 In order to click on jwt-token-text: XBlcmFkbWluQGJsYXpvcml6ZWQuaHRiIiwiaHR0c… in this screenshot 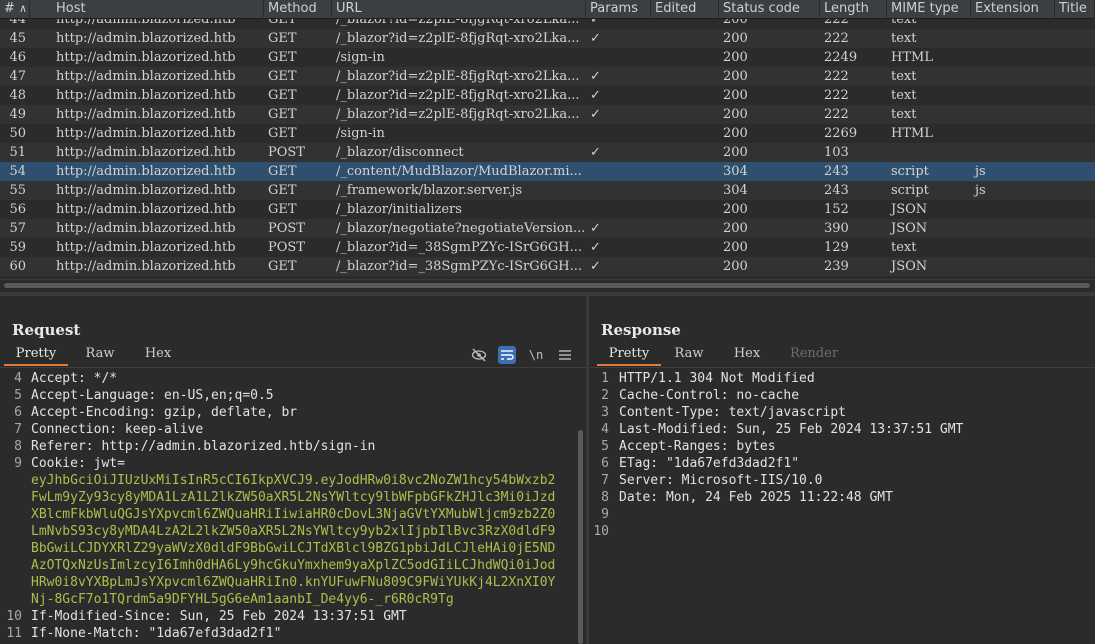, I will do `click(293, 514)`.